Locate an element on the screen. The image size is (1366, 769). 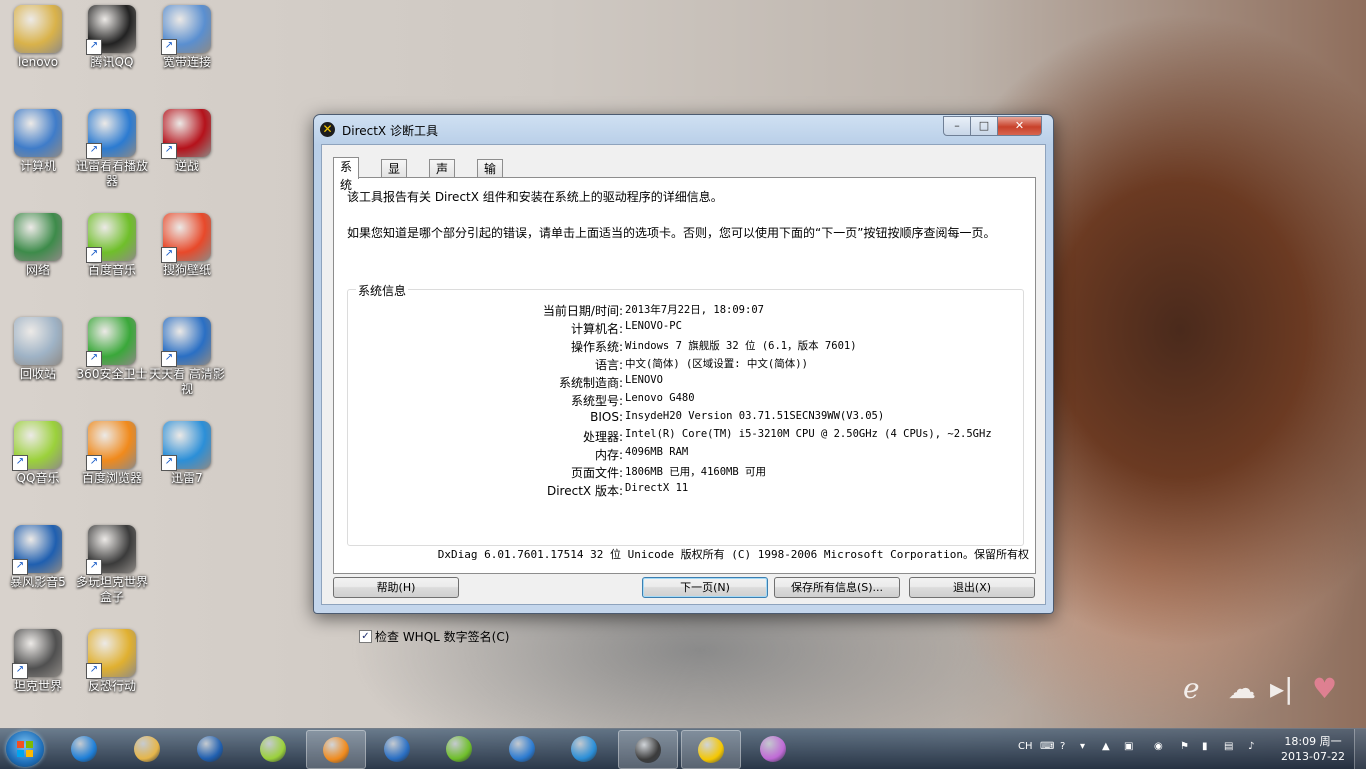
desktop-icon: ↗ 逆战 is located at coordinates (187, 141).